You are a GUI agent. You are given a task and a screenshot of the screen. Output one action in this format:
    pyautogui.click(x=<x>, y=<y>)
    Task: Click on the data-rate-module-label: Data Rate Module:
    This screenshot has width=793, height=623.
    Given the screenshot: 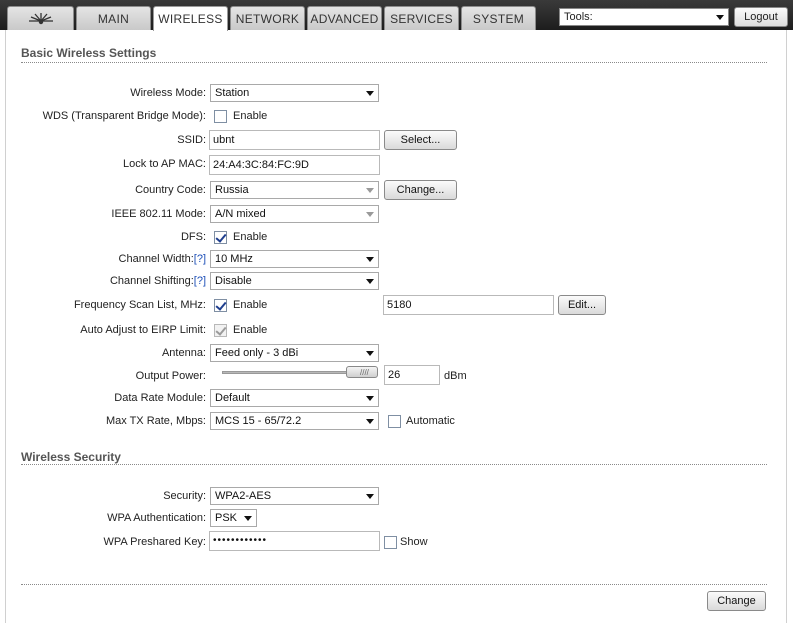 What is the action you would take?
    pyautogui.click(x=160, y=398)
    